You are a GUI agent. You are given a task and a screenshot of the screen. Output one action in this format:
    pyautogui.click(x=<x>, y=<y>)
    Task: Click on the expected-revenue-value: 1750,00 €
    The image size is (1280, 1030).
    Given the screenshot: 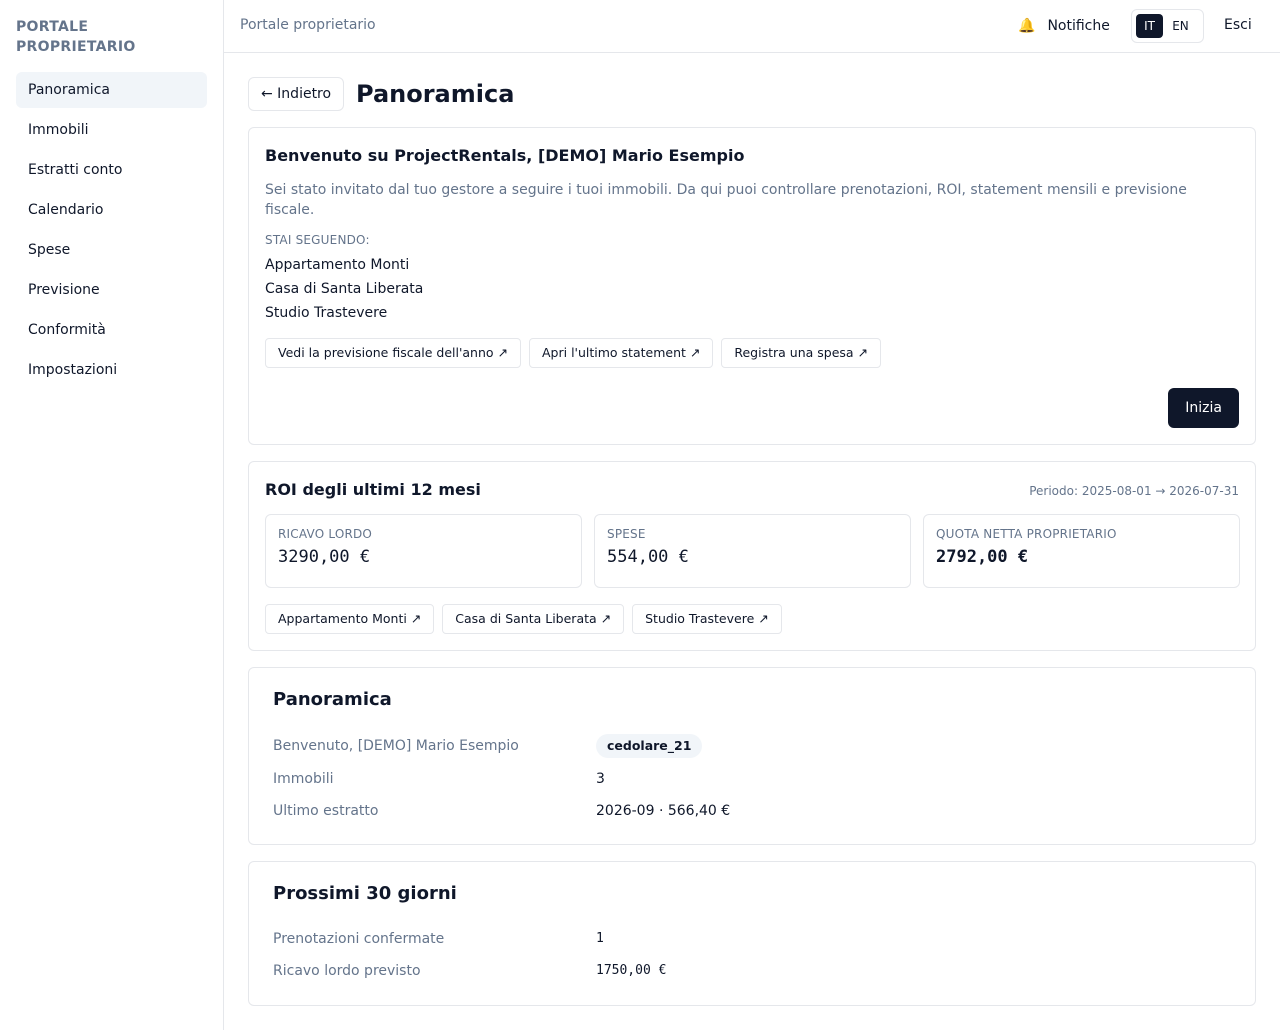 What is the action you would take?
    pyautogui.click(x=631, y=970)
    